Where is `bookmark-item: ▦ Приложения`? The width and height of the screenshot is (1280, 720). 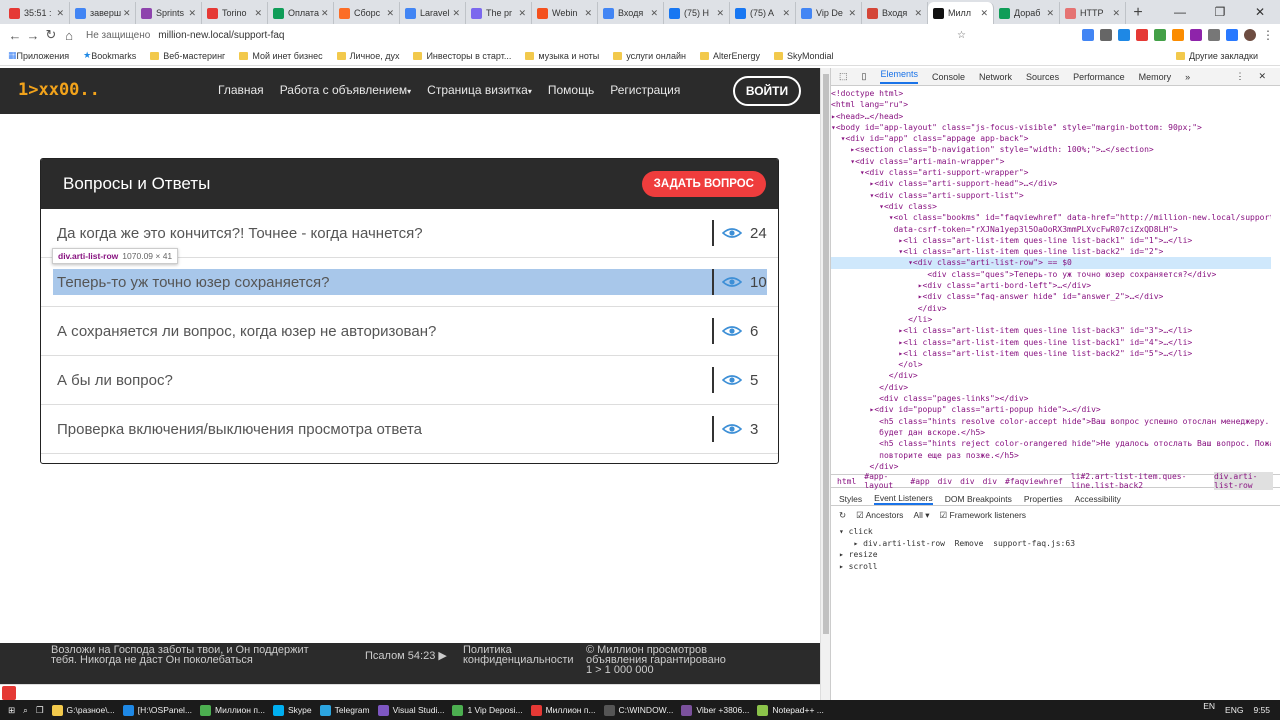
bookmark-item: ▦ Приложения is located at coordinates (38, 55).